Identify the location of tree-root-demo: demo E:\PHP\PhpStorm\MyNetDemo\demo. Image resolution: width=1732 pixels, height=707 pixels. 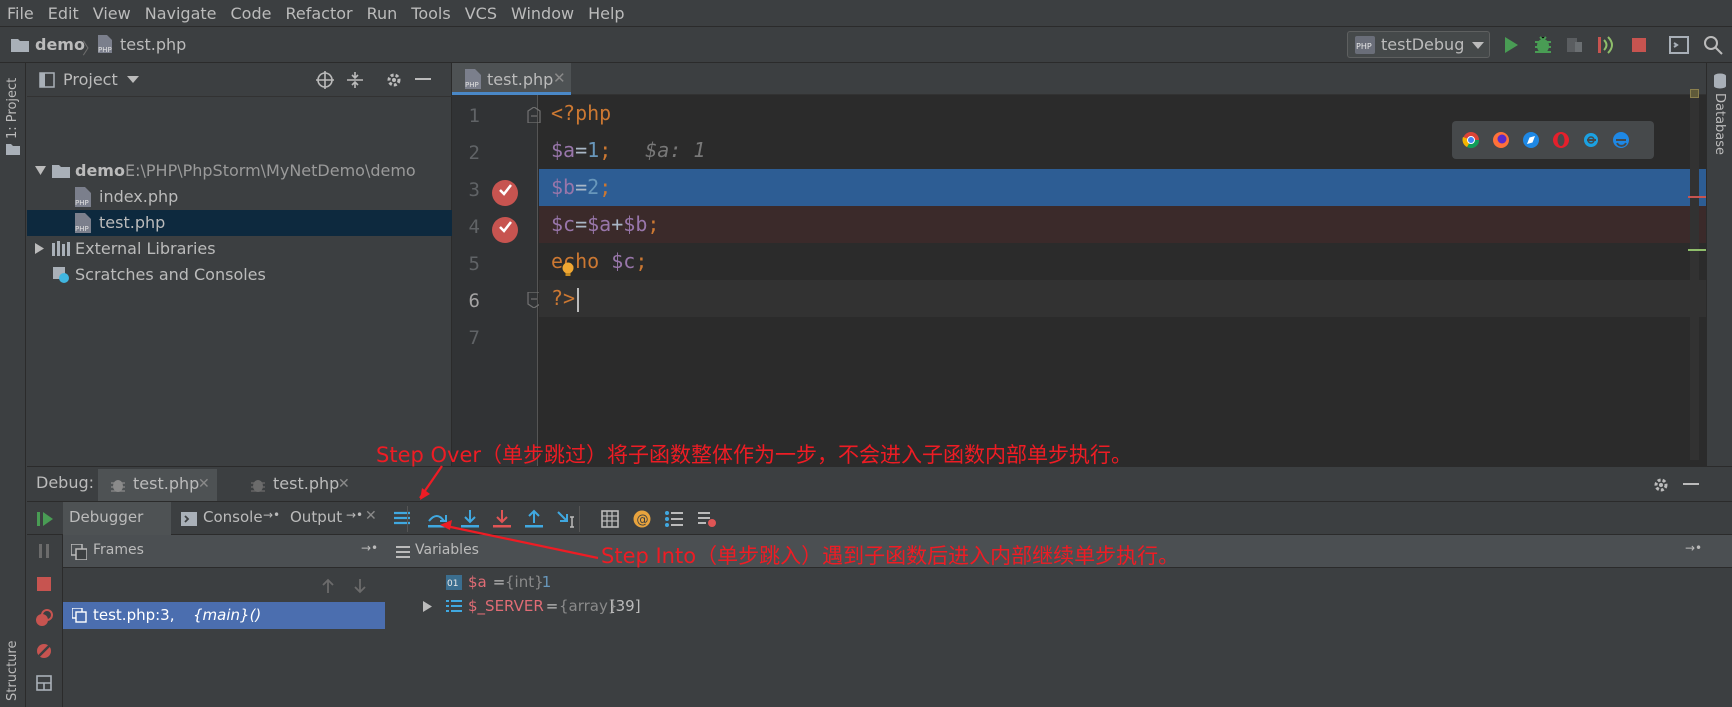
(239, 171).